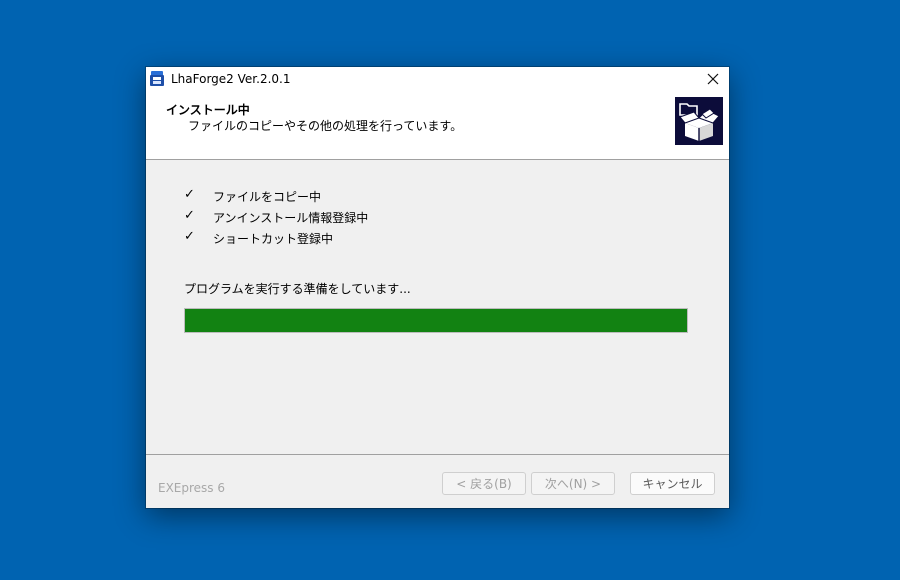 This screenshot has height=580, width=900. I want to click on brand-label: EXEpress 6, so click(192, 488).